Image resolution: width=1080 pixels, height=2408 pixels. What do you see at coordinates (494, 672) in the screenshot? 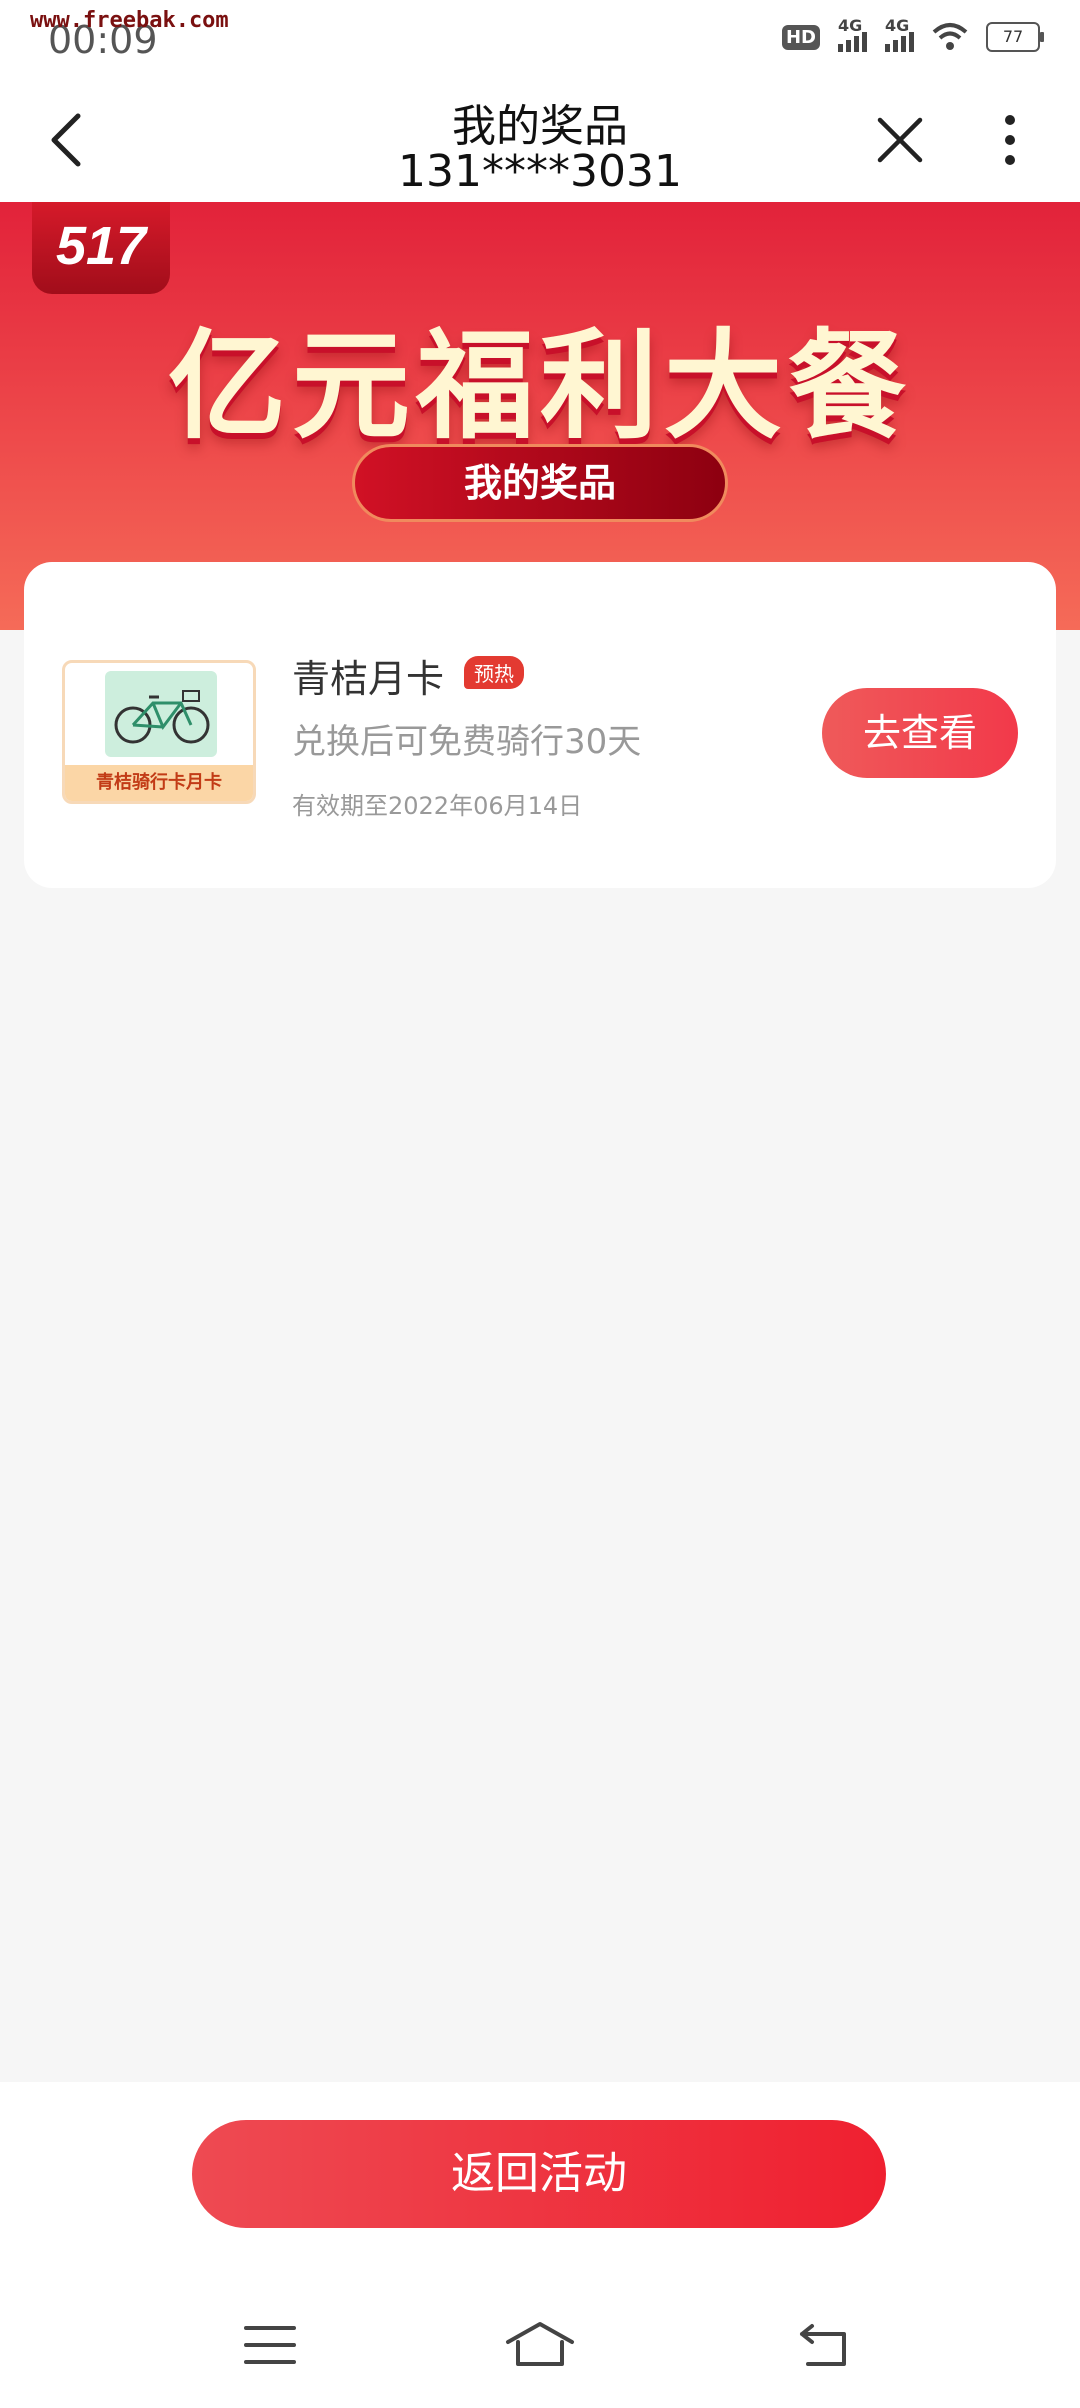
I see `preheat-tag: 预热` at bounding box center [494, 672].